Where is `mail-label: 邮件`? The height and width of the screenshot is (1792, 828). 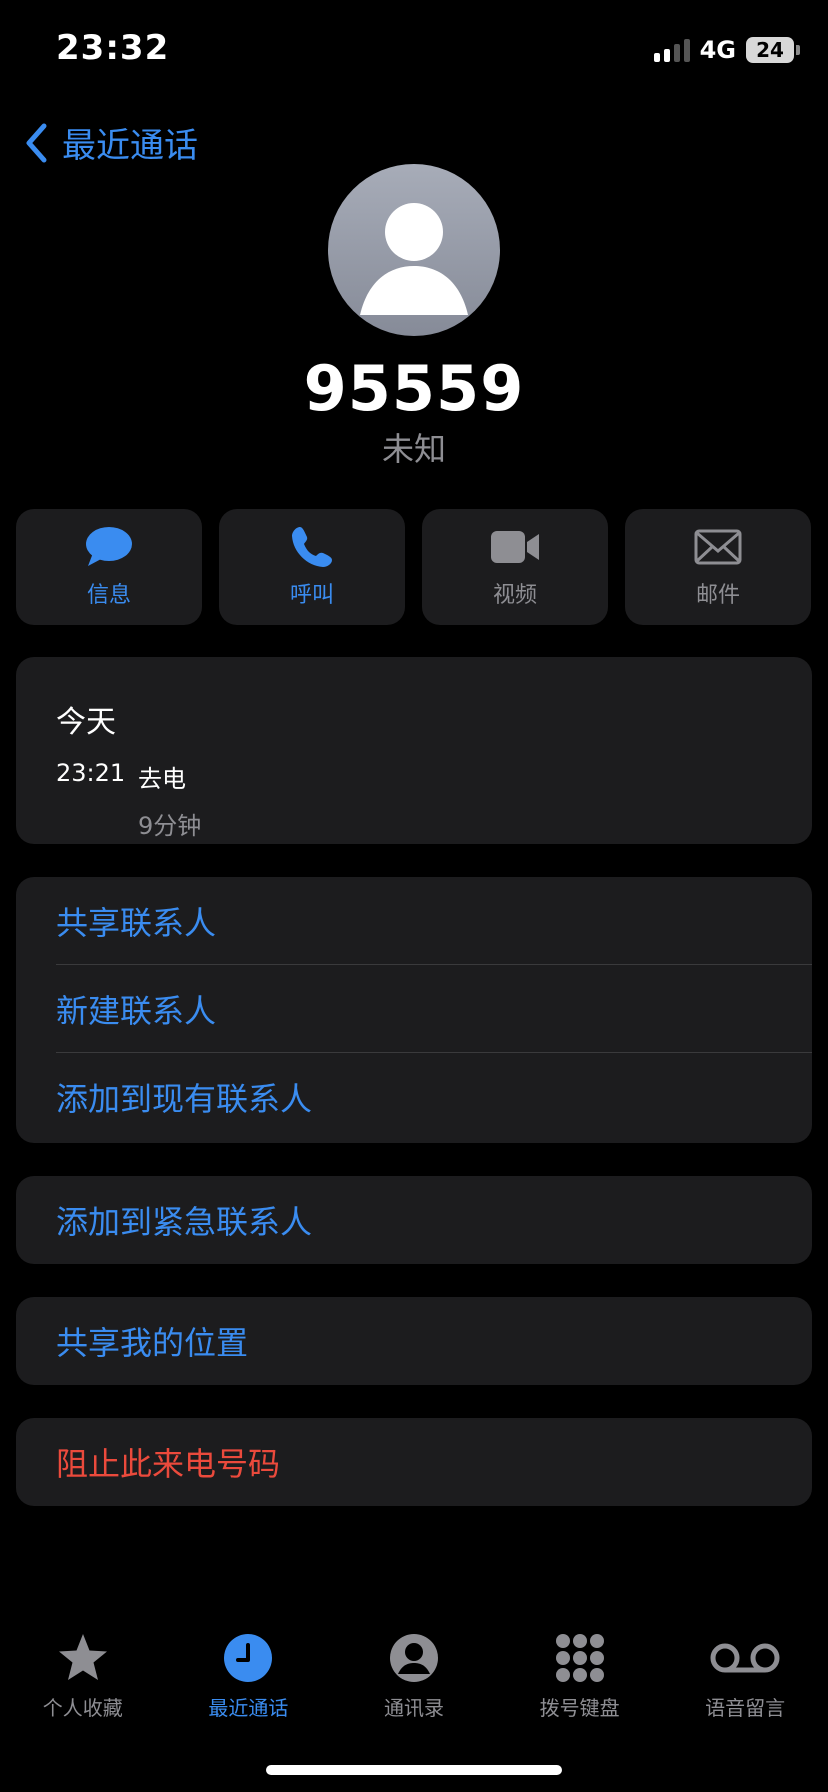
mail-label: 邮件 is located at coordinates (717, 595).